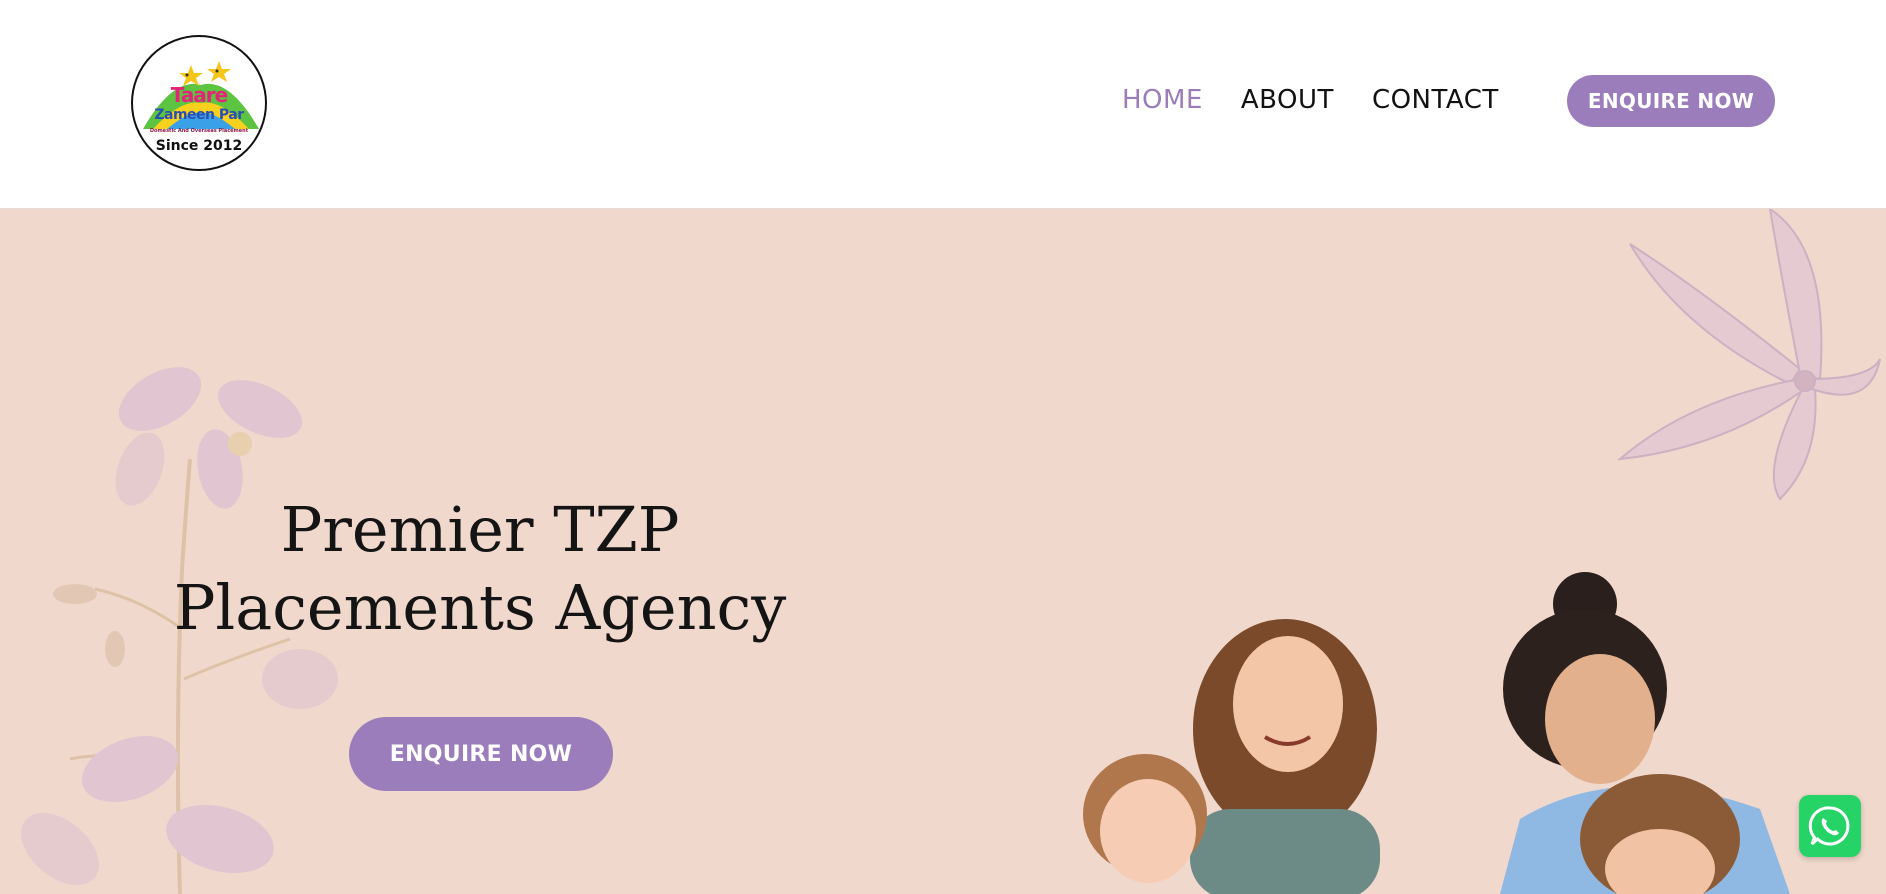 The image size is (1886, 894). What do you see at coordinates (1162, 100) in the screenshot?
I see `nav-item-home: HOME` at bounding box center [1162, 100].